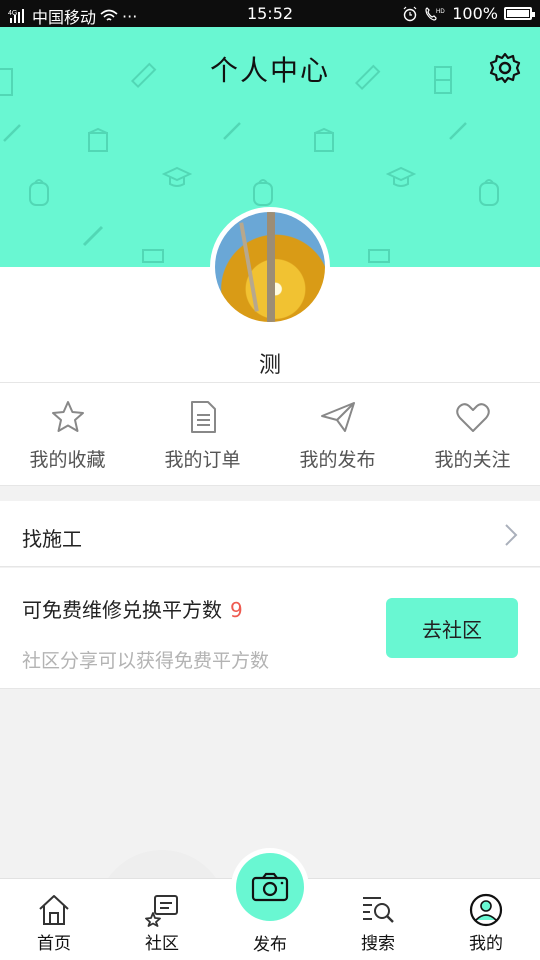 This screenshot has height=960, width=540. What do you see at coordinates (337, 460) in the screenshot?
I see `shortcut-label: 我的发布` at bounding box center [337, 460].